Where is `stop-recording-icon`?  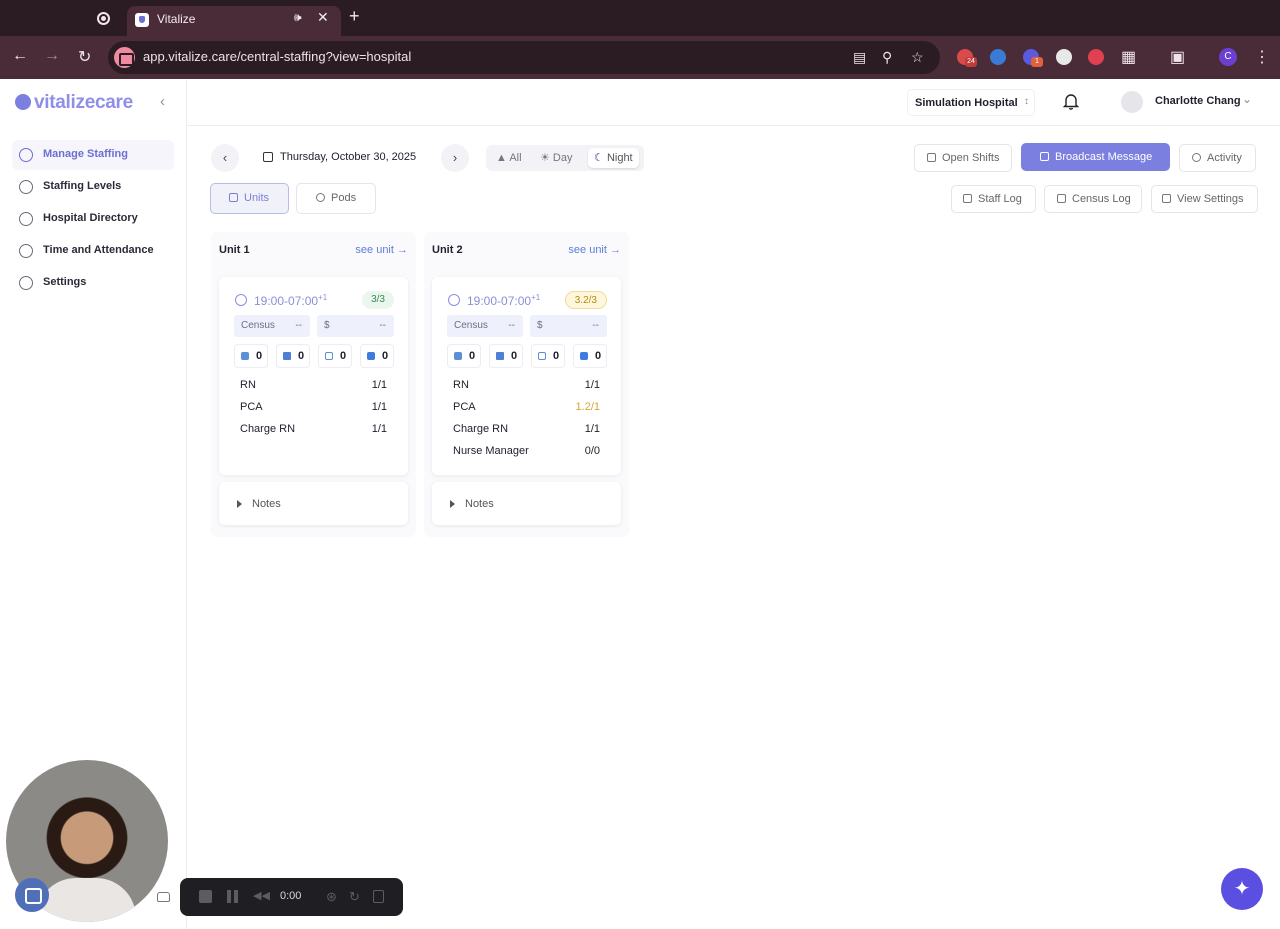 stop-recording-icon is located at coordinates (205, 896).